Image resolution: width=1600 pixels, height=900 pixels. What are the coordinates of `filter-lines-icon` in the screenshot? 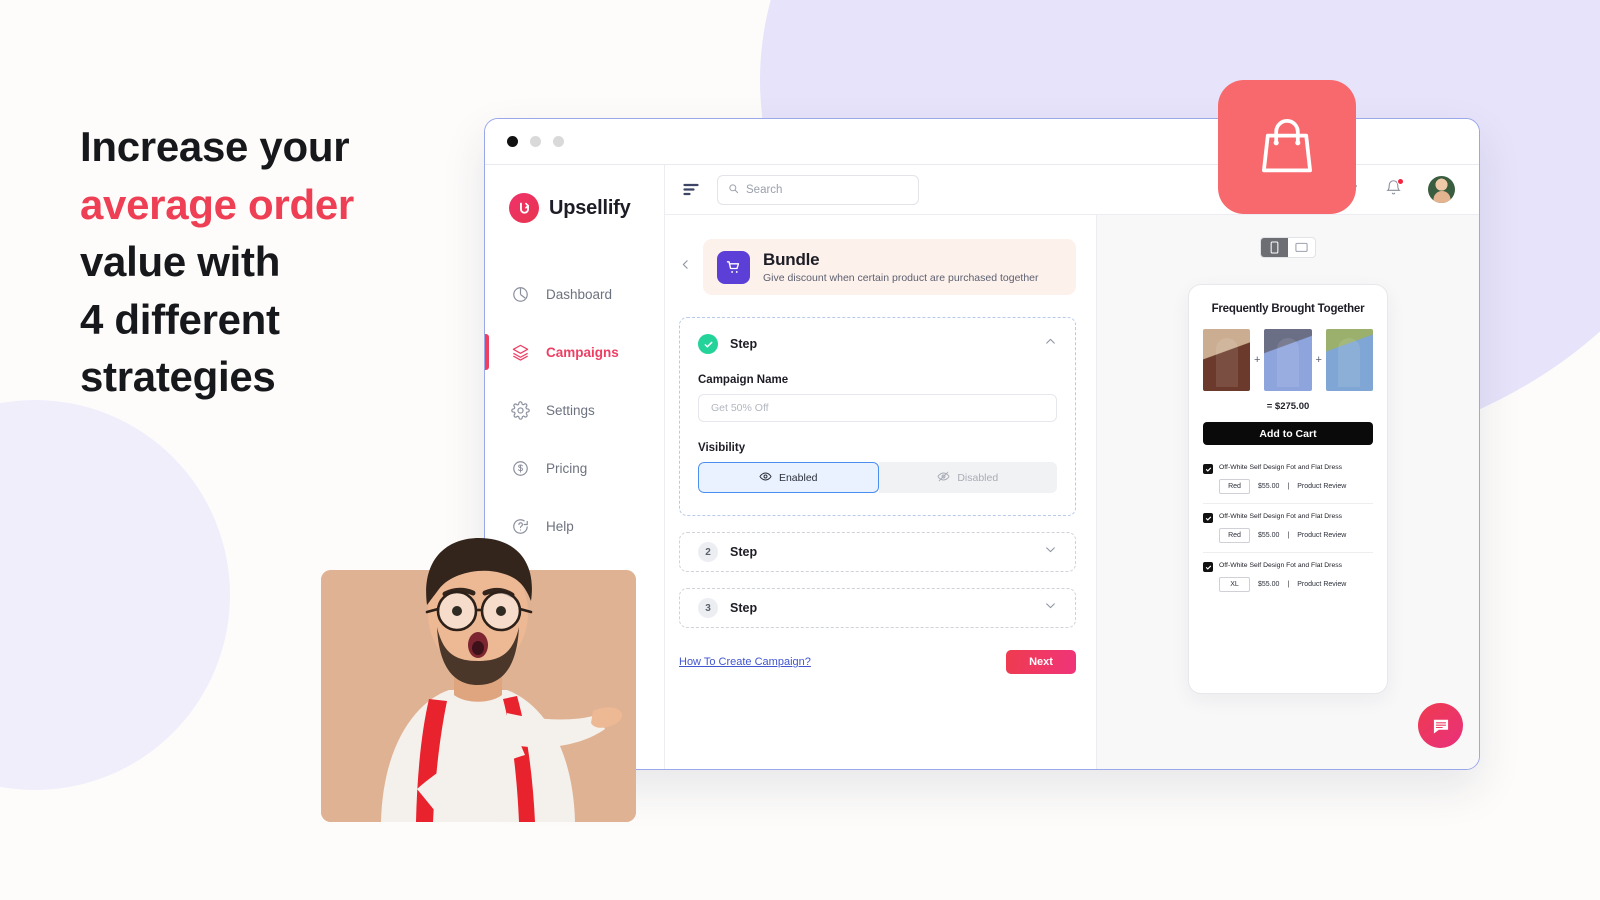 It's located at (691, 189).